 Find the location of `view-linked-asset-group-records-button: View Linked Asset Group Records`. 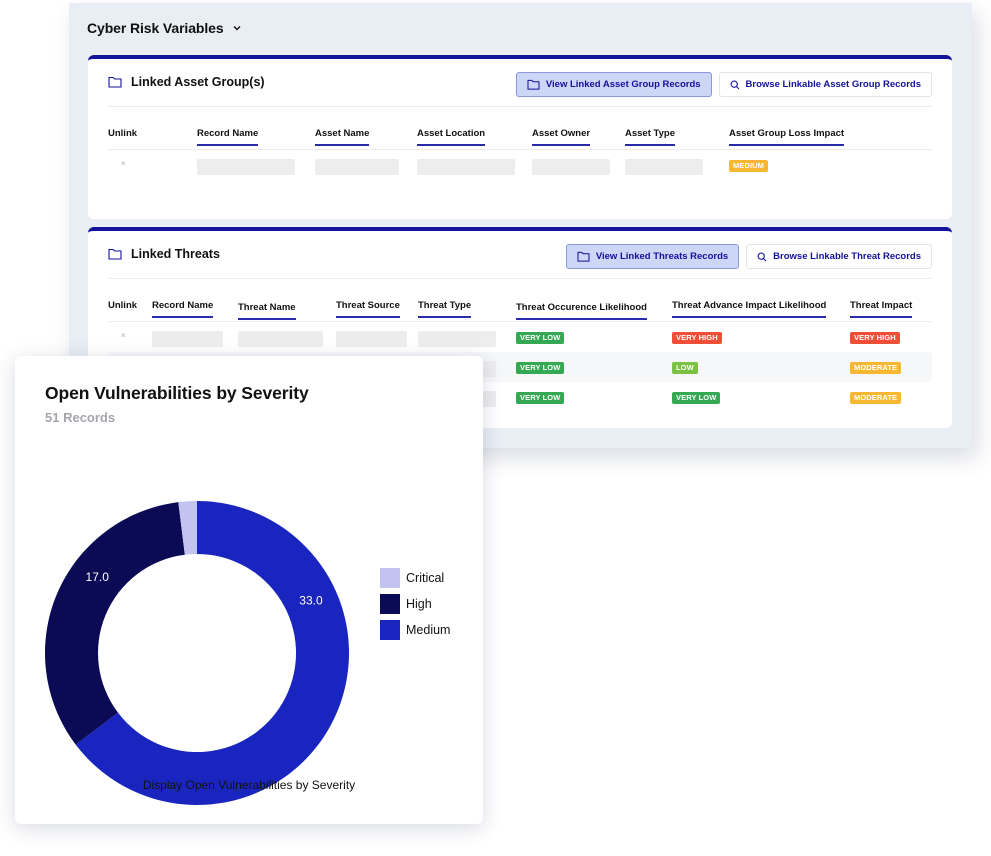

view-linked-asset-group-records-button: View Linked Asset Group Records is located at coordinates (613, 84).